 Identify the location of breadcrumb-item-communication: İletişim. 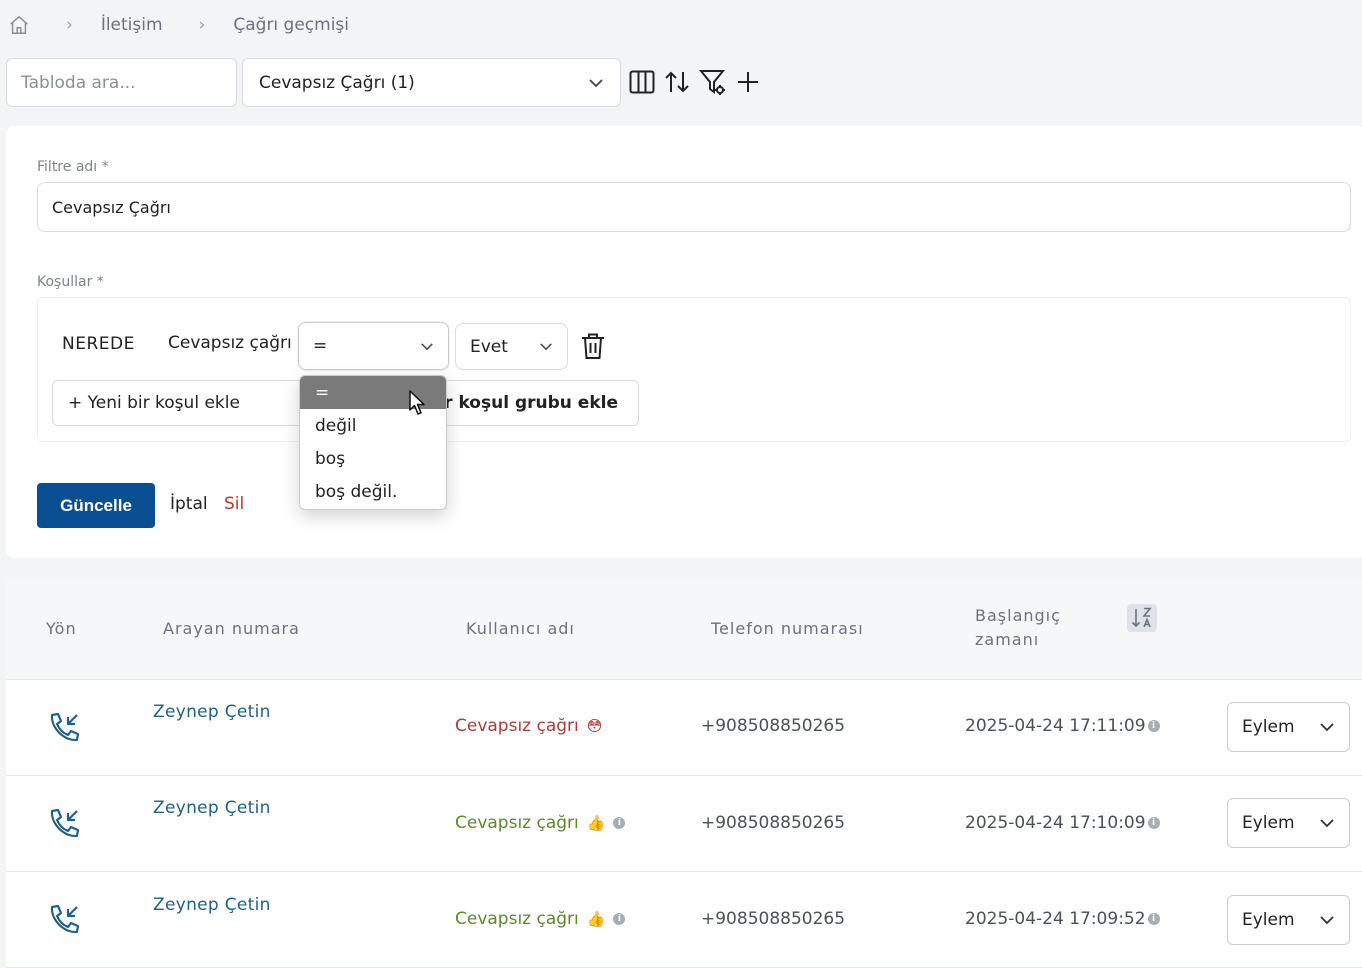
(132, 25).